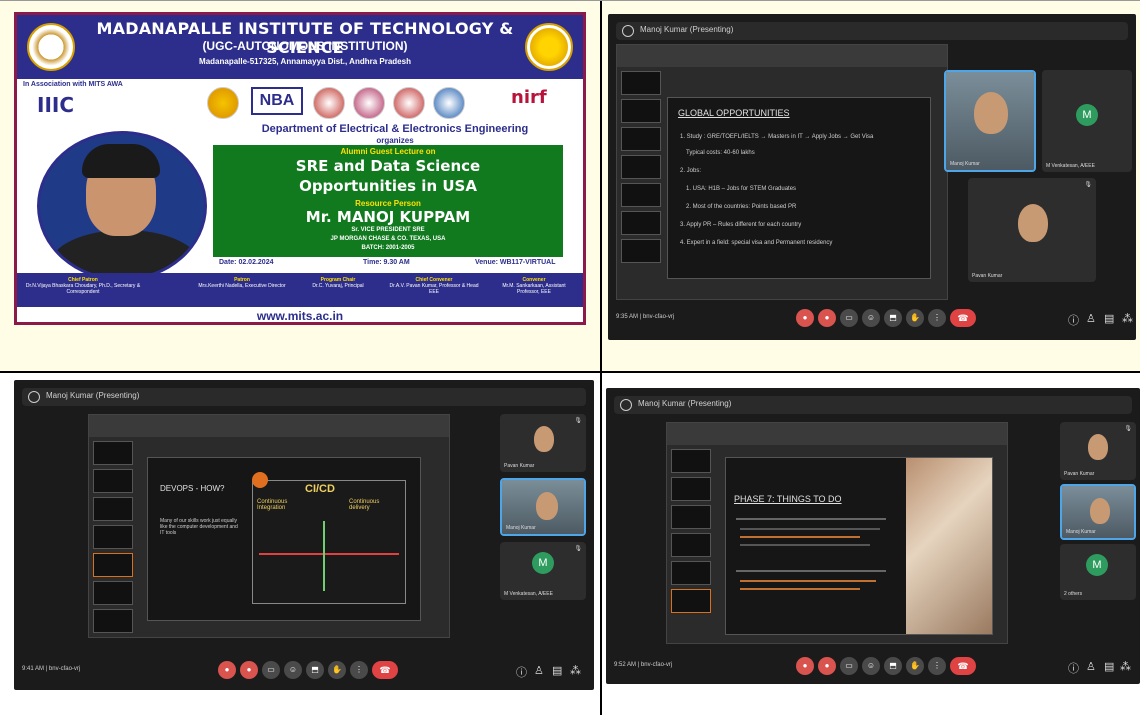 The image size is (1140, 715). I want to click on anniversary-badge-icon, so click(549, 47).